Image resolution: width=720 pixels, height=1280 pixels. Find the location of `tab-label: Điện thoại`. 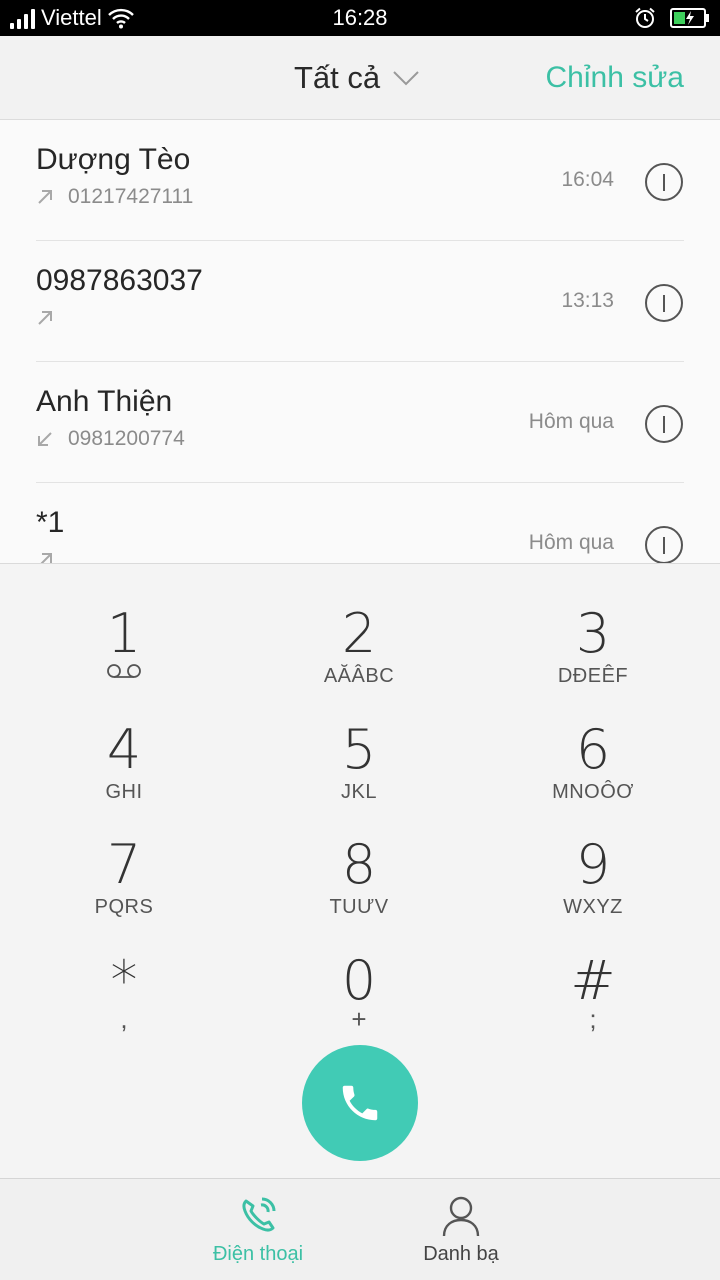

tab-label: Điện thoại is located at coordinates (258, 1254).